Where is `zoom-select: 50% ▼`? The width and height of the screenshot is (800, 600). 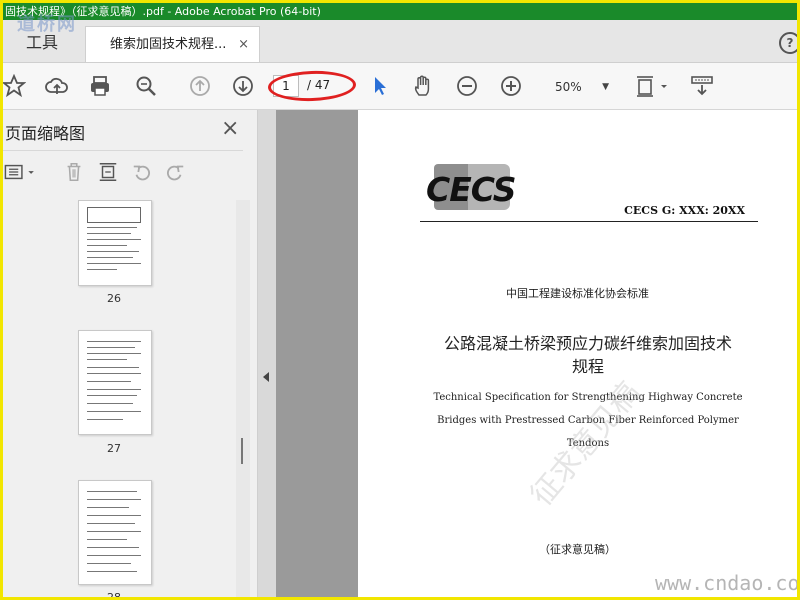
zoom-select: 50% ▼ is located at coordinates (576, 87).